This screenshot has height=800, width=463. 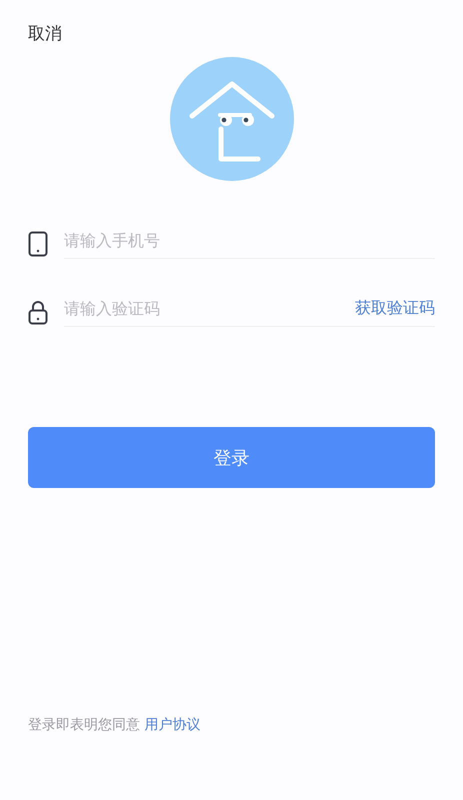 I want to click on lock-icon, so click(x=38, y=312).